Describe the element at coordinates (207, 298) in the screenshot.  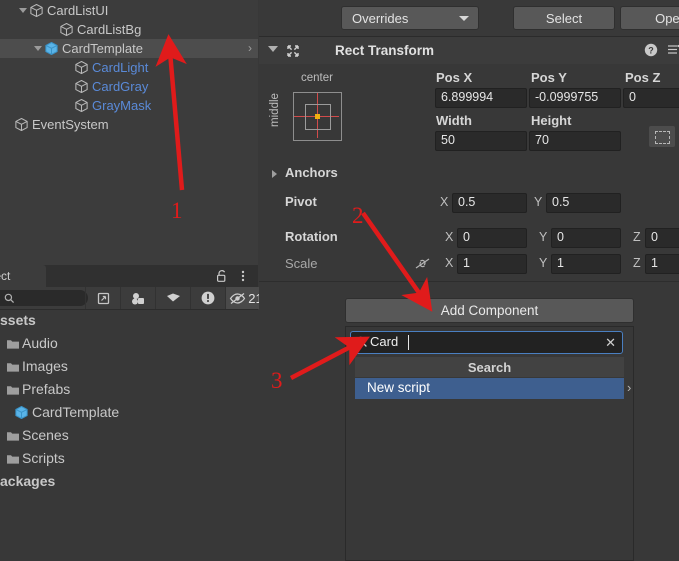
I see `error-filter-icon` at that location.